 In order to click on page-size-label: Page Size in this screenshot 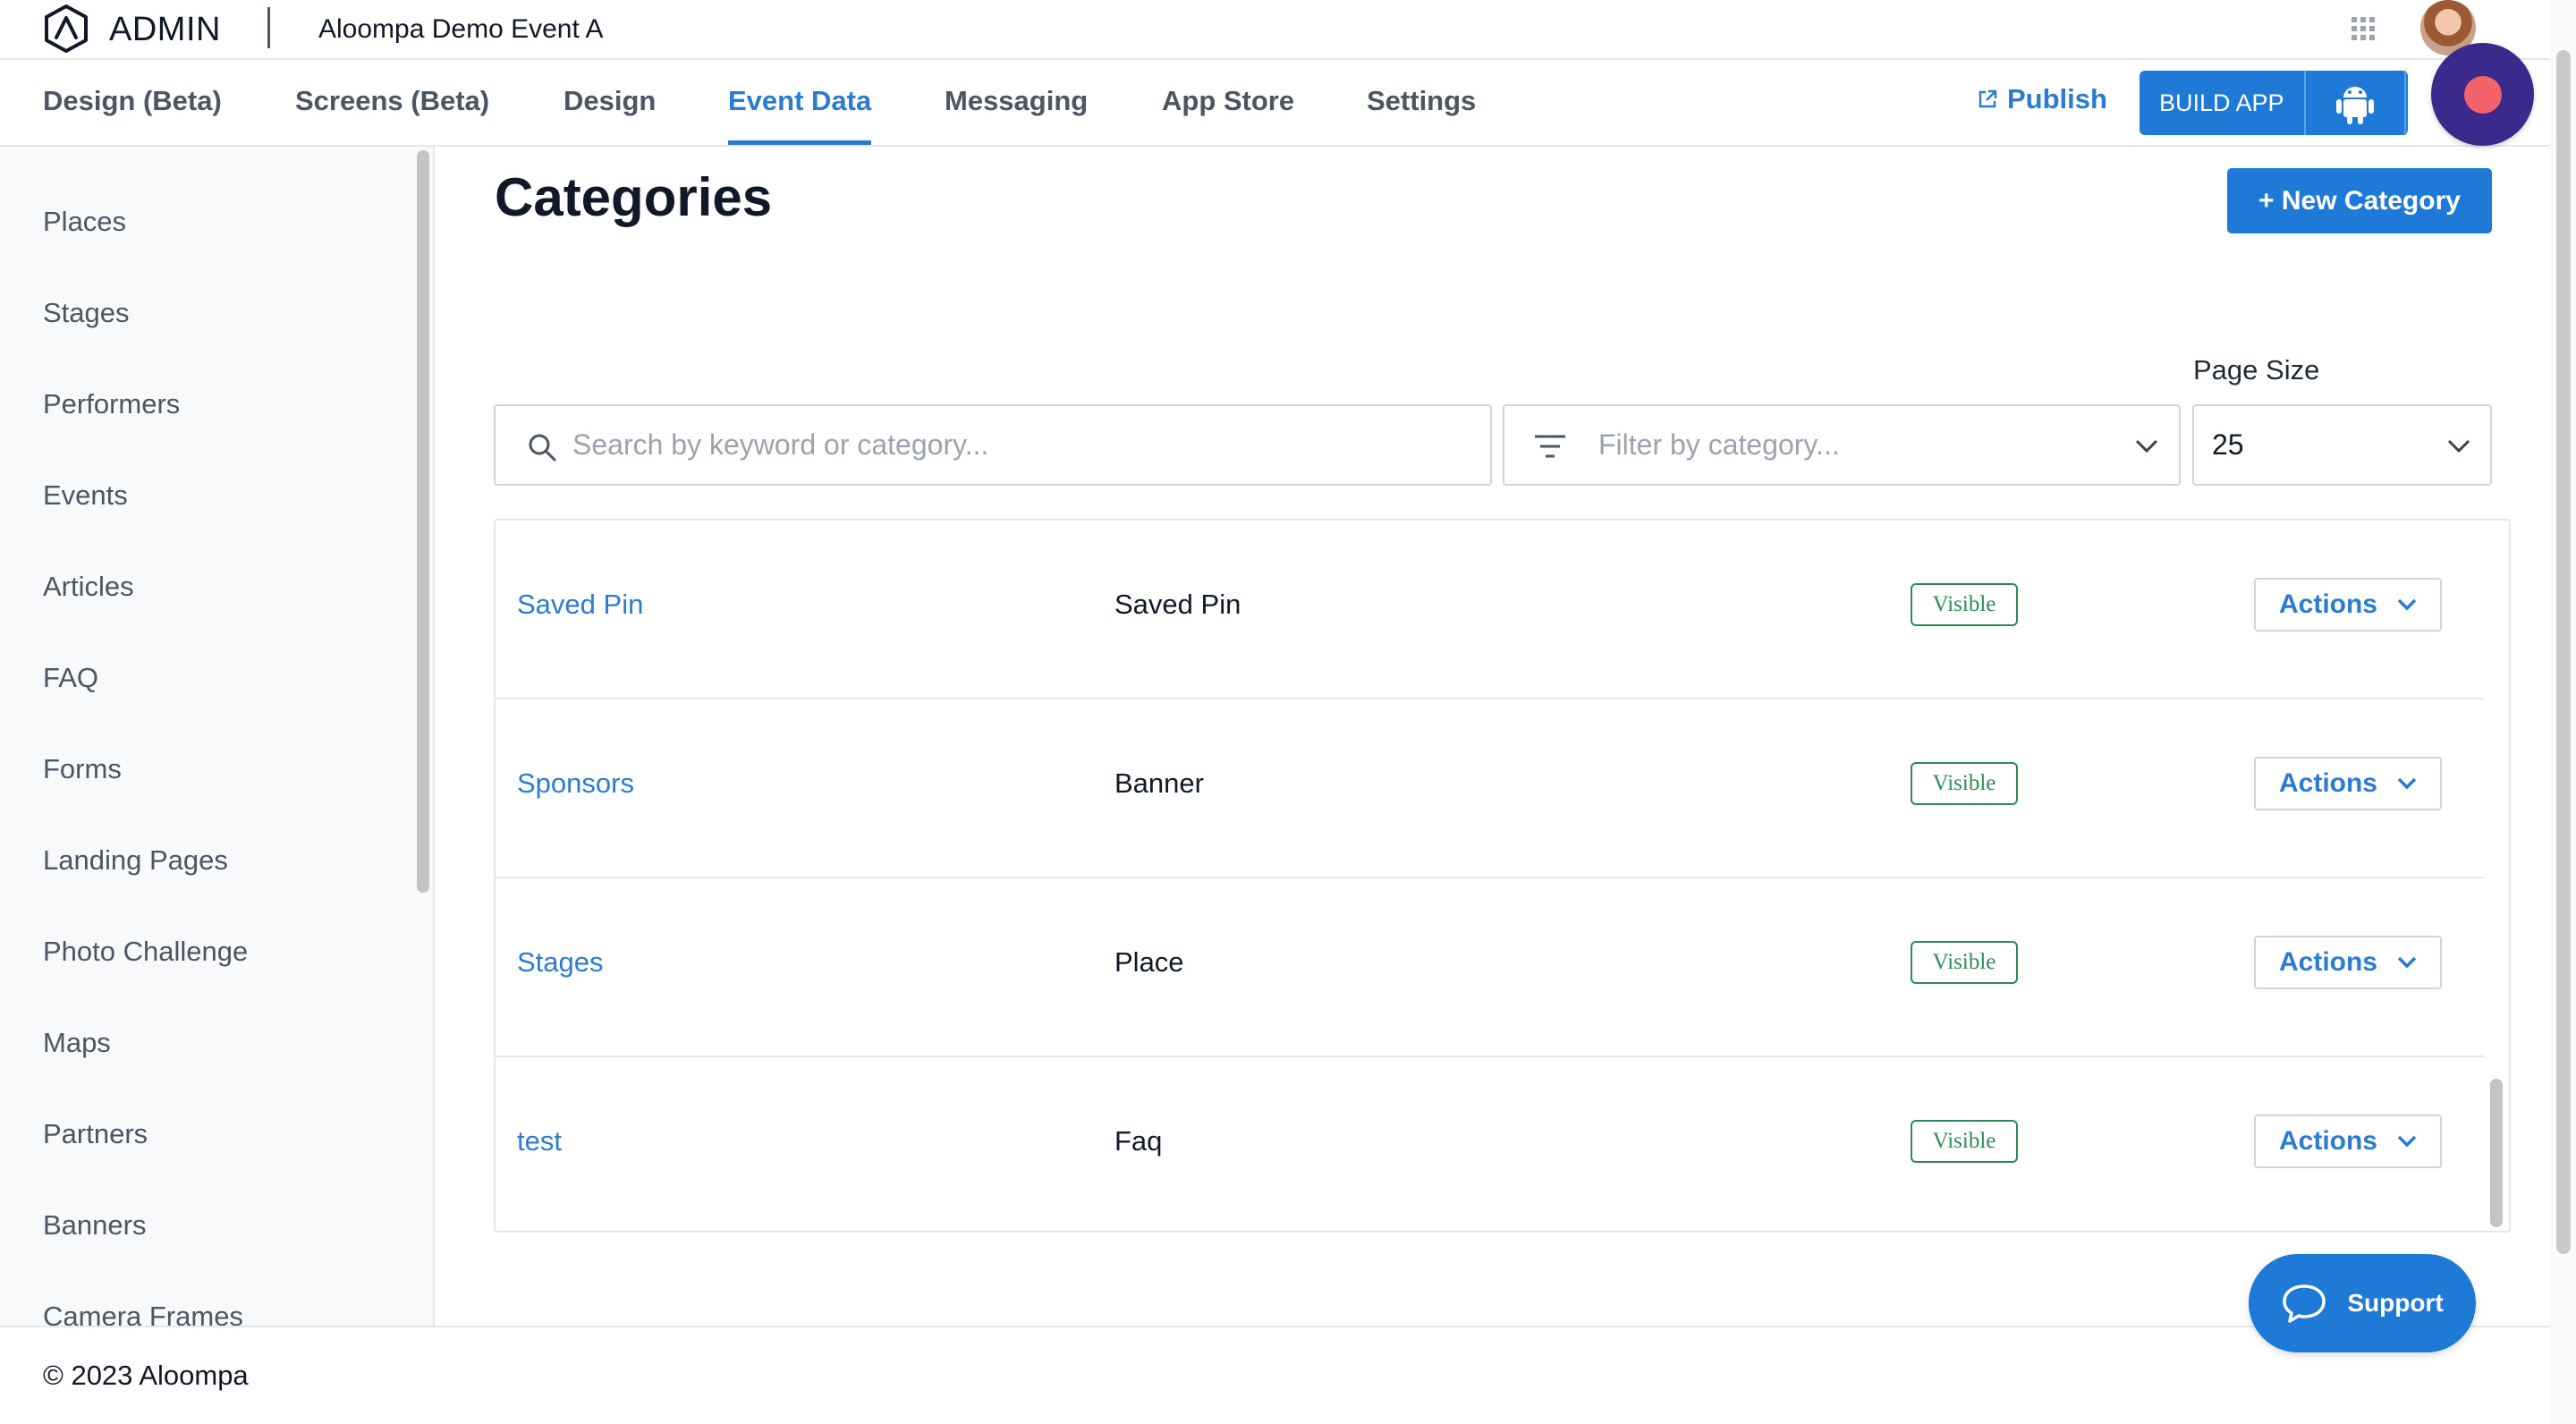, I will do `click(2256, 370)`.